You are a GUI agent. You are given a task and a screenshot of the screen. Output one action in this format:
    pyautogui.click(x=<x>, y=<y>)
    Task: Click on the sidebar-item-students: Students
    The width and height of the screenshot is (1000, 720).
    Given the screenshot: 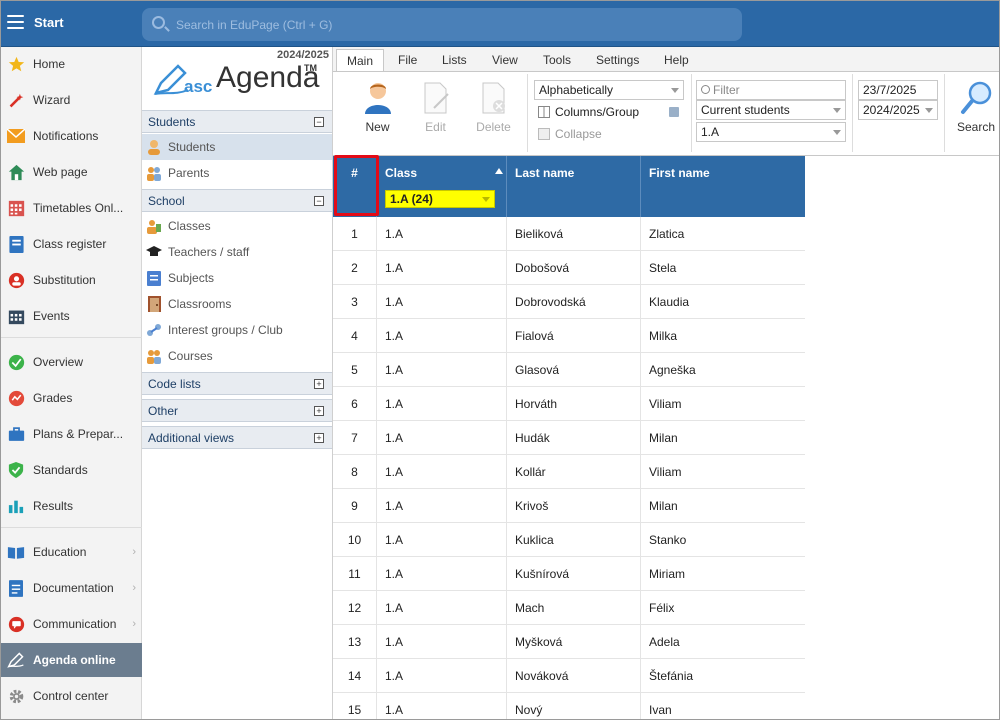 What is the action you would take?
    pyautogui.click(x=237, y=147)
    